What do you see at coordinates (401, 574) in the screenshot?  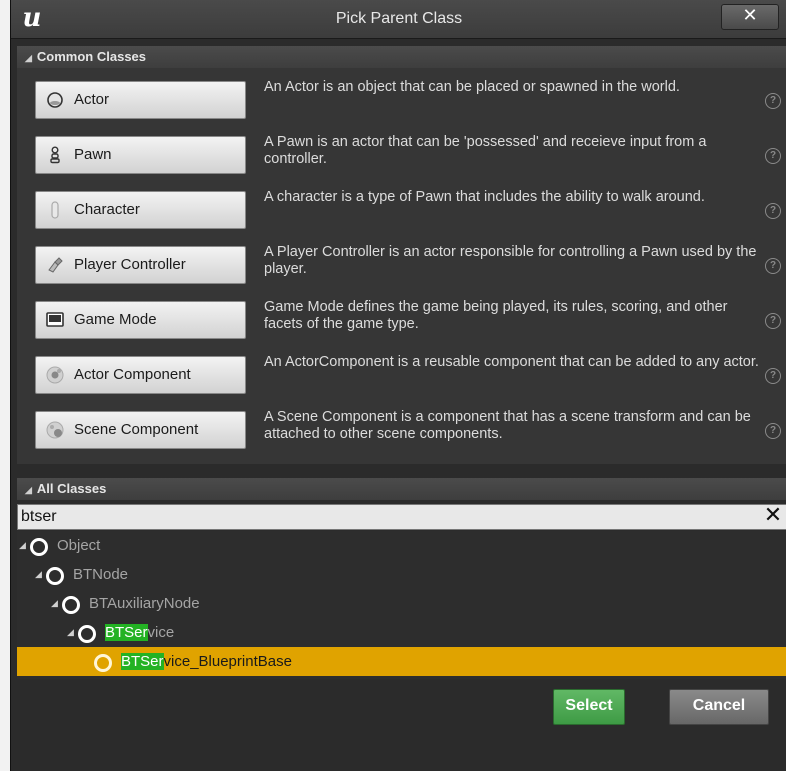 I see `tree-item-btnode: ◢ BTNode` at bounding box center [401, 574].